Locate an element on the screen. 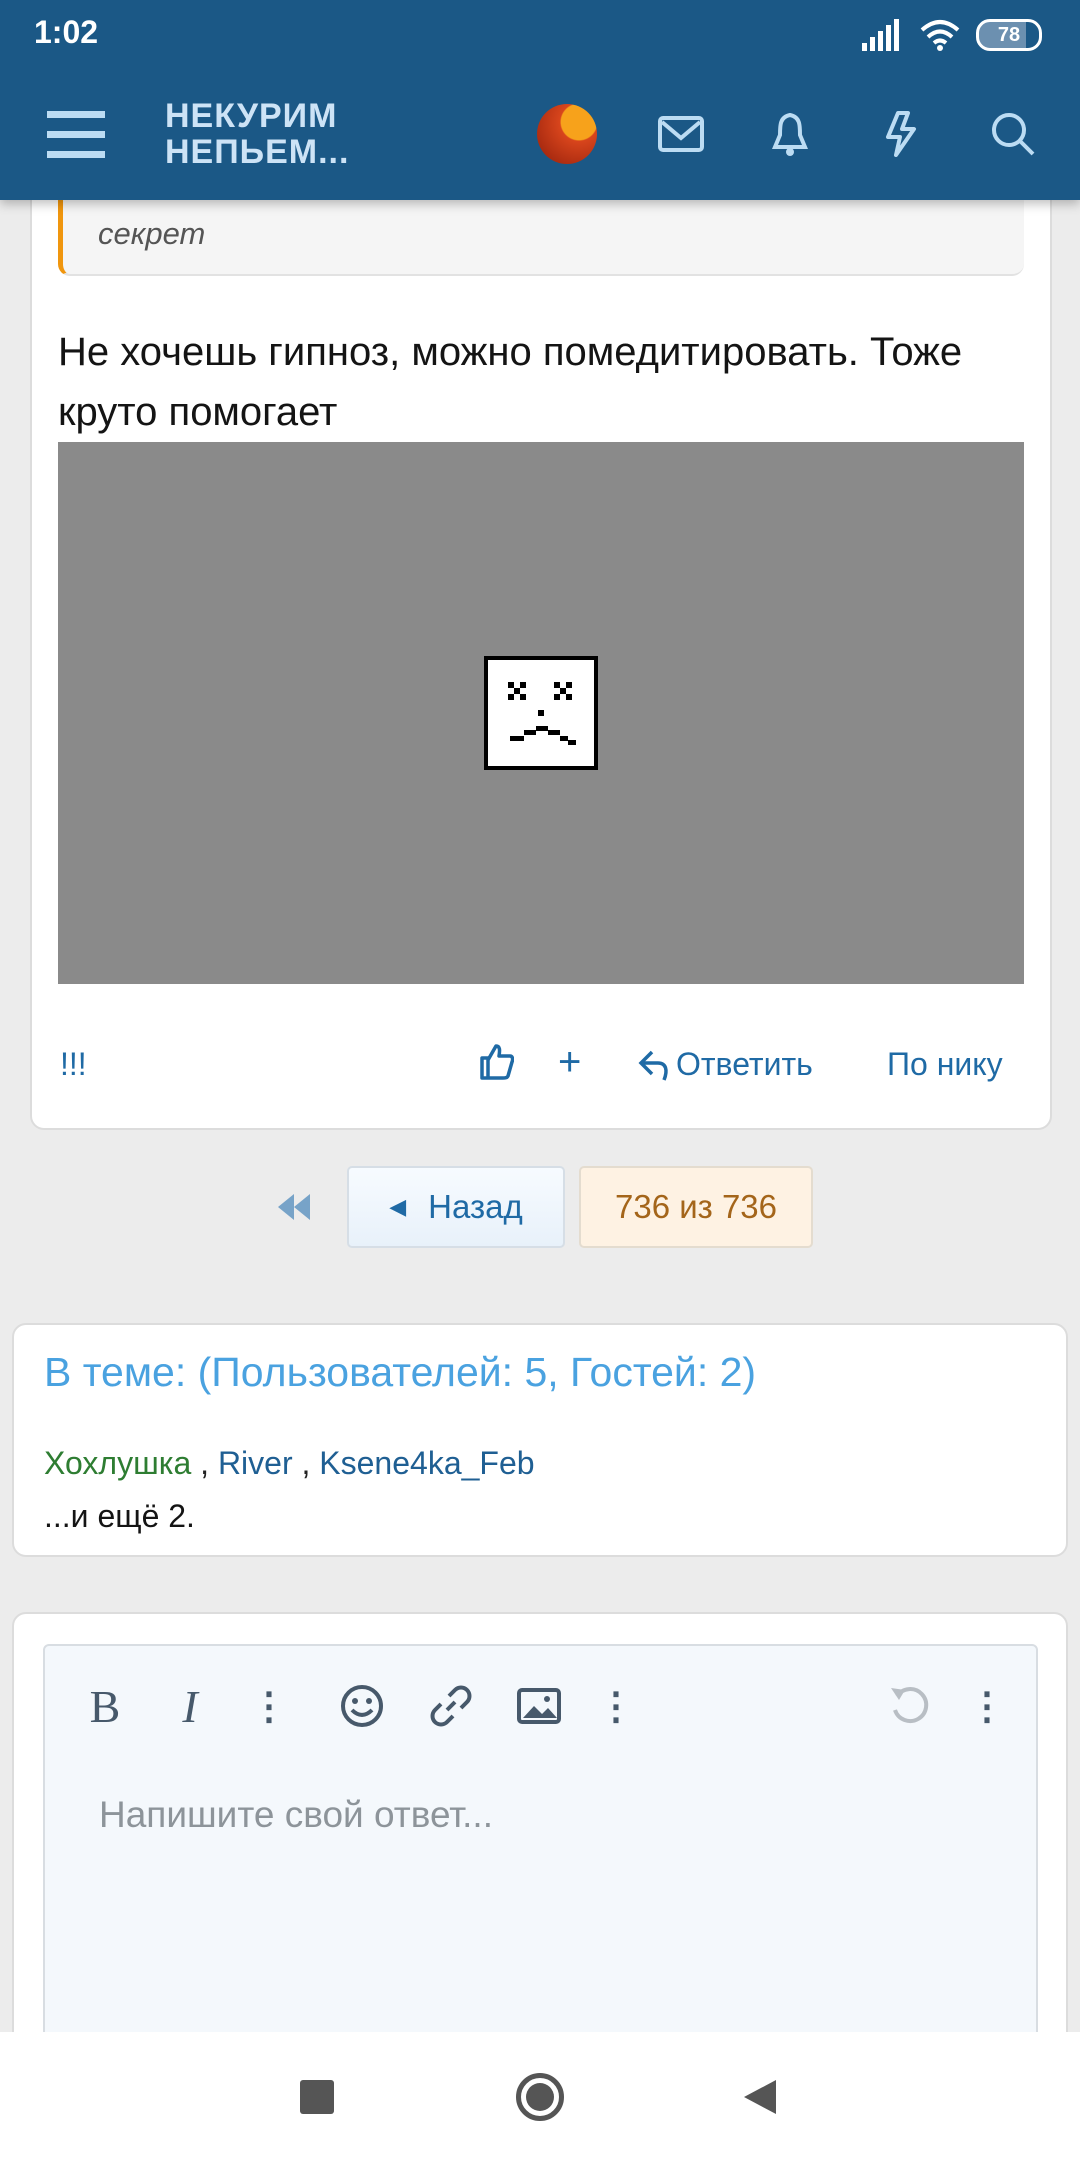  more-insert-options: ⋮ is located at coordinates (616, 1706).